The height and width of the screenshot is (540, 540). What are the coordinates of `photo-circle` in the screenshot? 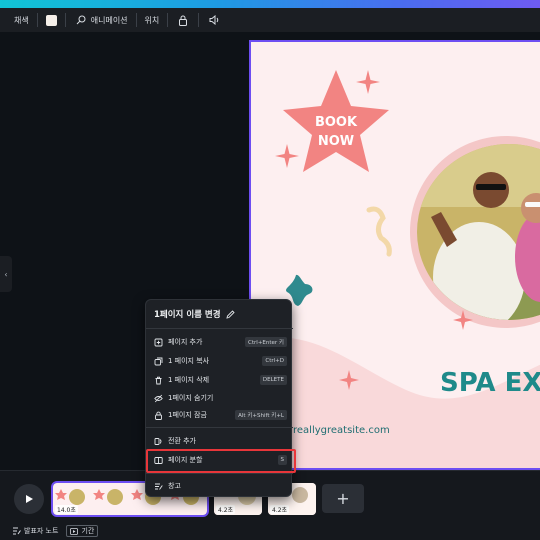 It's located at (478, 232).